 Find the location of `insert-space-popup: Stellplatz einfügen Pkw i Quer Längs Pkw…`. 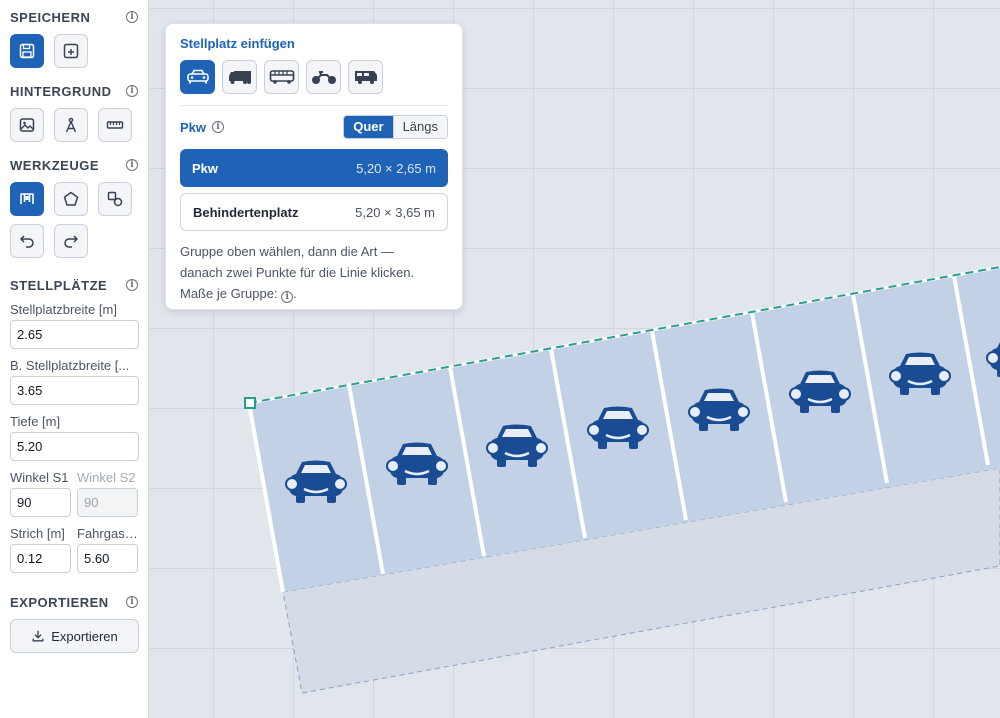

insert-space-popup: Stellplatz einfügen Pkw i Quer Längs Pkw… is located at coordinates (314, 166).